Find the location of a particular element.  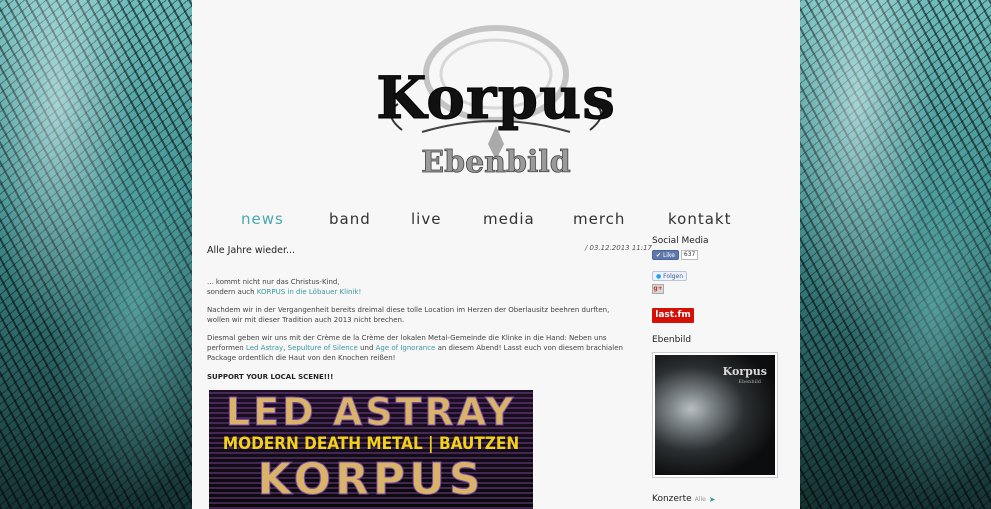

para2-sep-2: und is located at coordinates (366, 348).